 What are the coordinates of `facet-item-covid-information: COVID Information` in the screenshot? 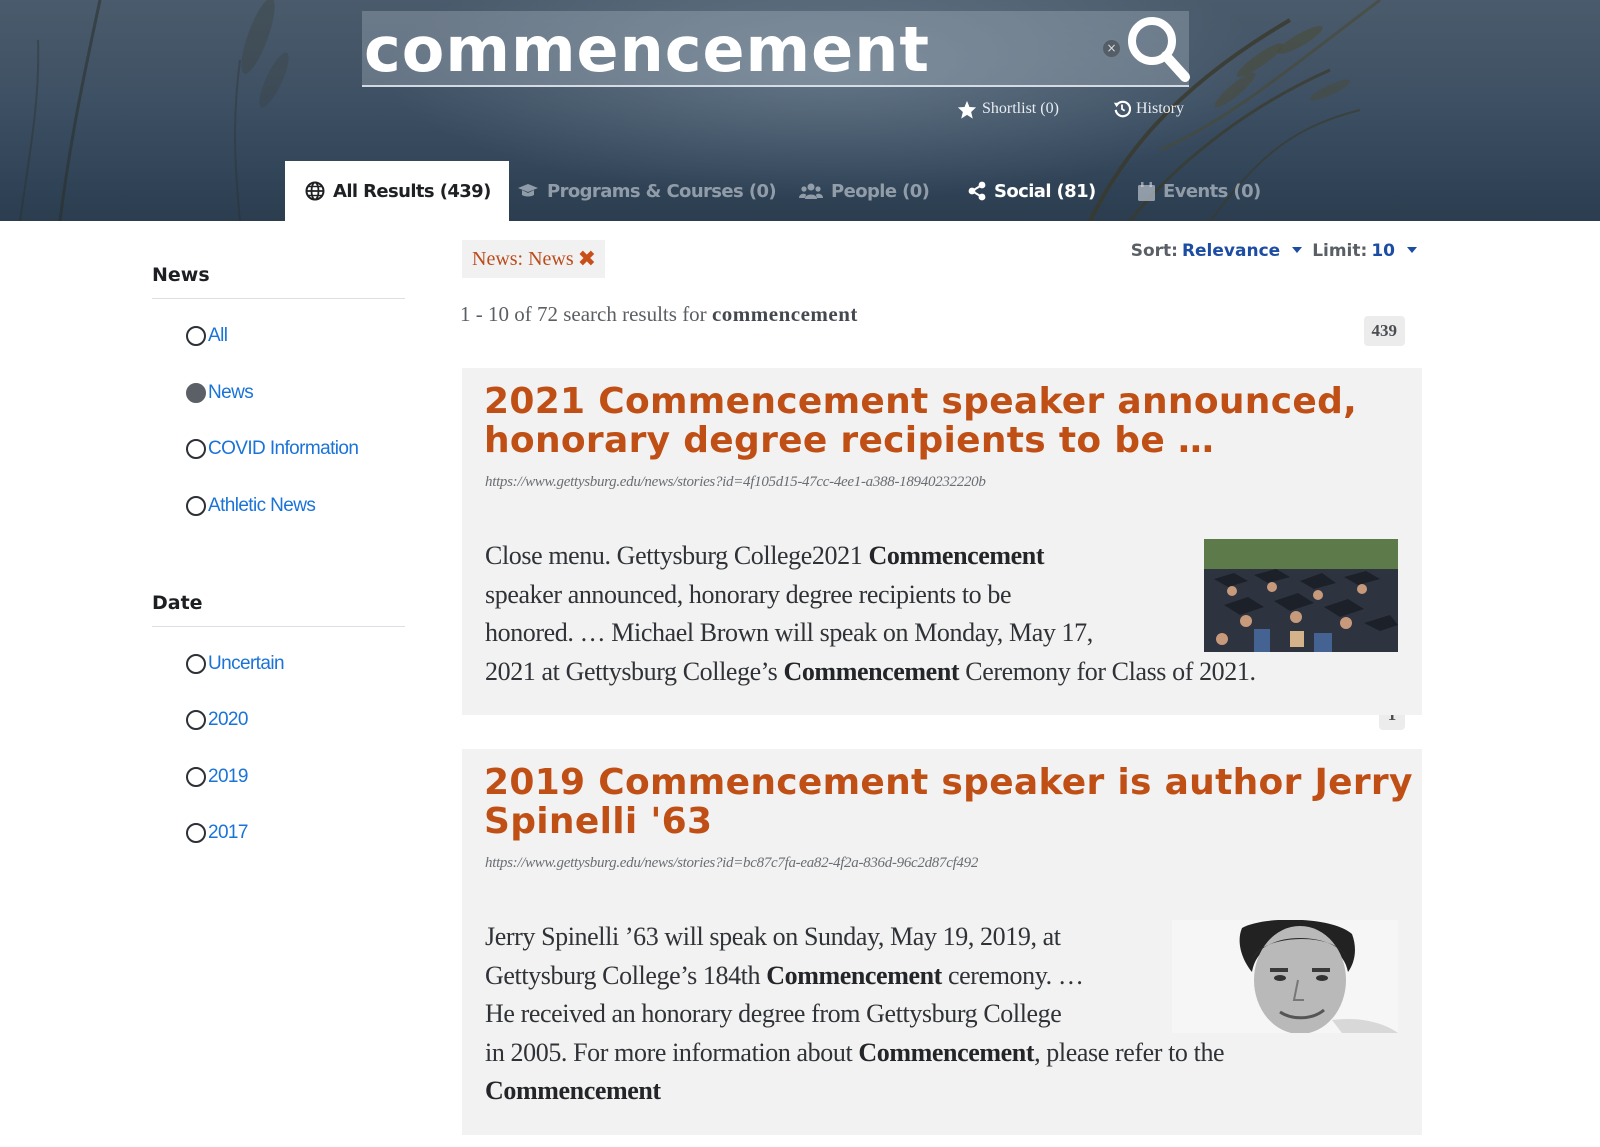 It's located at (272, 449).